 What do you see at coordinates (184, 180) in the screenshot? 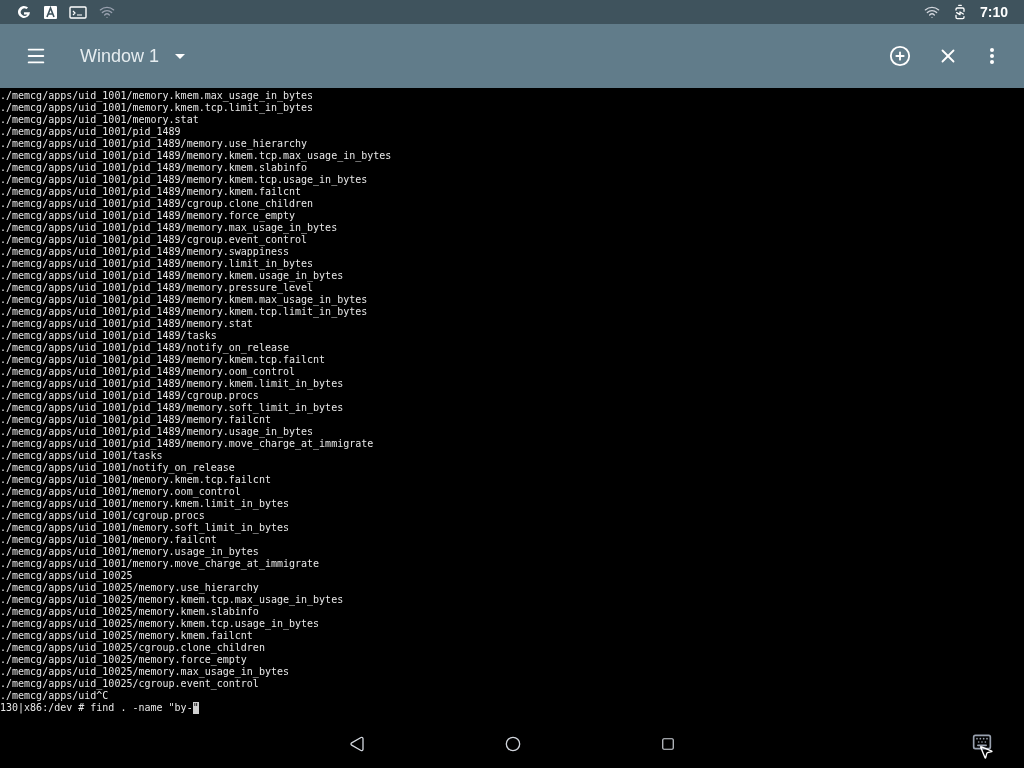
I see `terminal-line: ./memcg/apps/uid_1001/pid_1489/memory.kmem.tcp.usage_in_bytes` at bounding box center [184, 180].